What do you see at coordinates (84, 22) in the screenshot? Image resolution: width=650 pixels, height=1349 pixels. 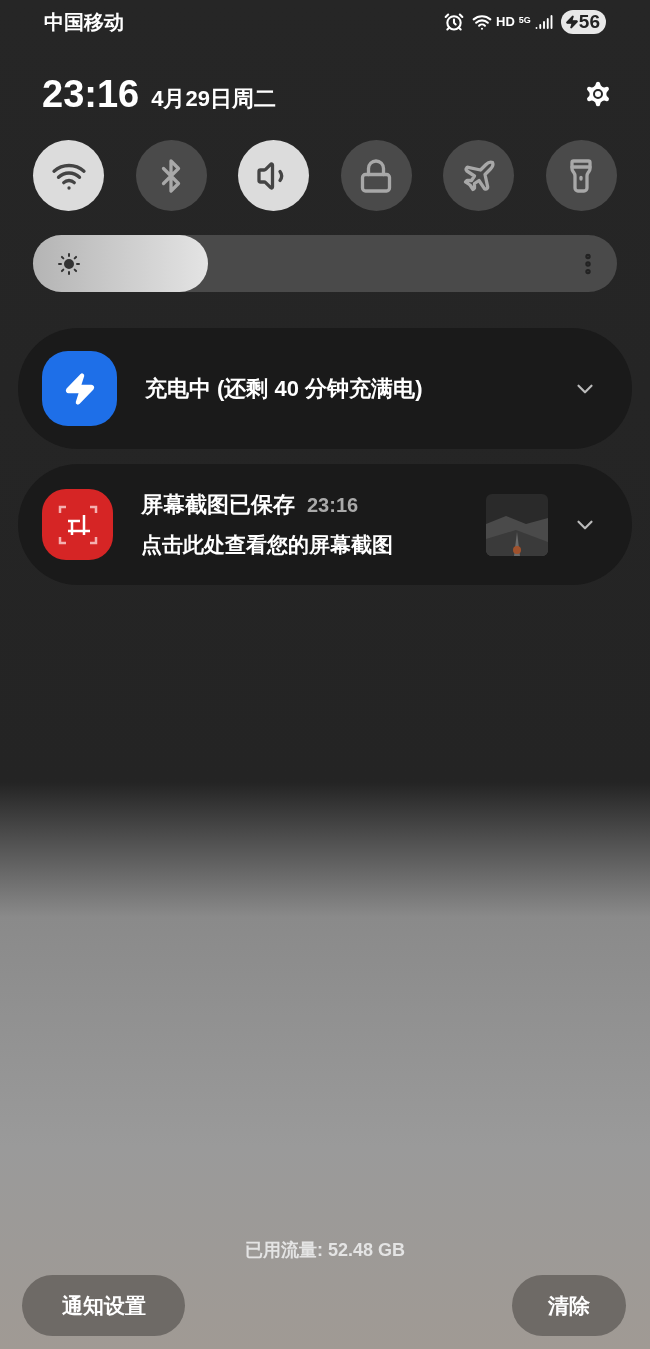 I see `carrier-name: 中国移动` at bounding box center [84, 22].